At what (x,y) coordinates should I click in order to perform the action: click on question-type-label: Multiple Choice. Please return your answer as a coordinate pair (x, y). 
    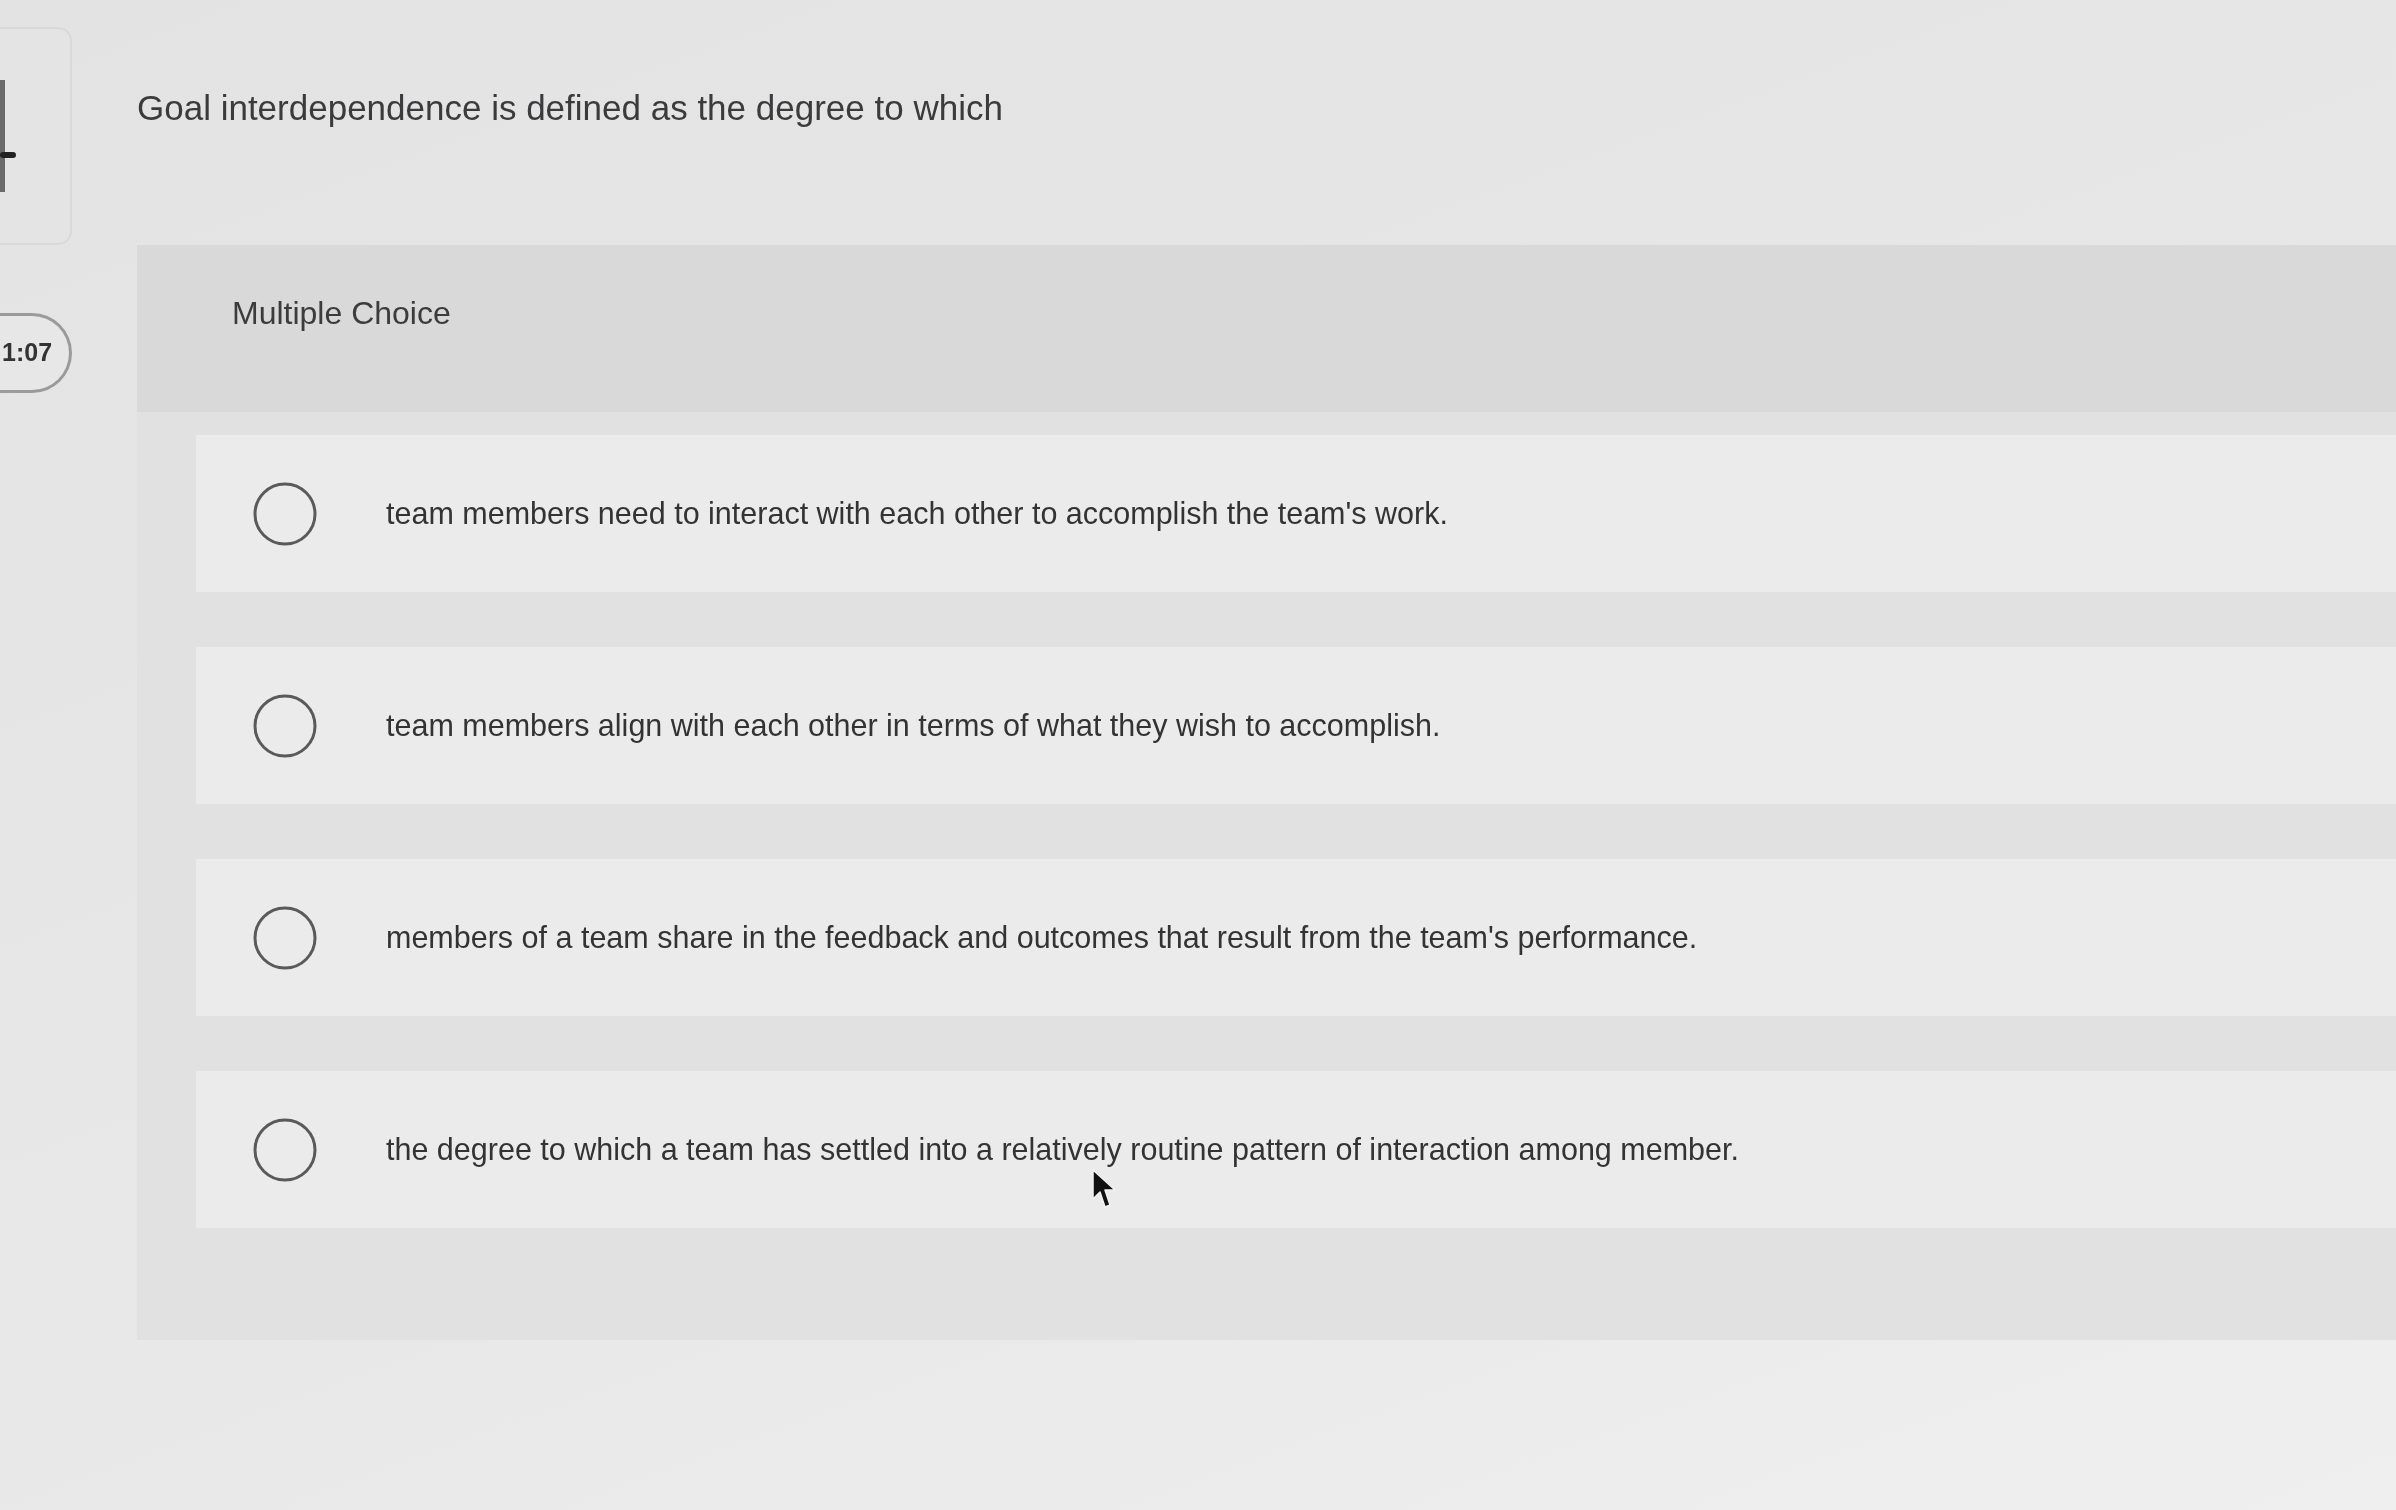
    Looking at the image, I should click on (341, 313).